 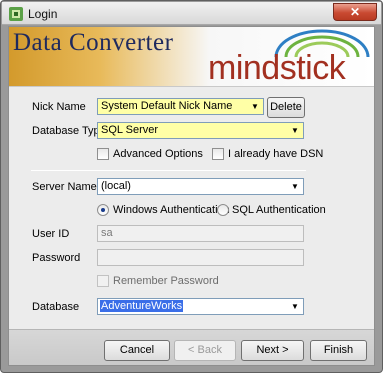 What do you see at coordinates (107, 233) in the screenshot?
I see `user-id-value: sa` at bounding box center [107, 233].